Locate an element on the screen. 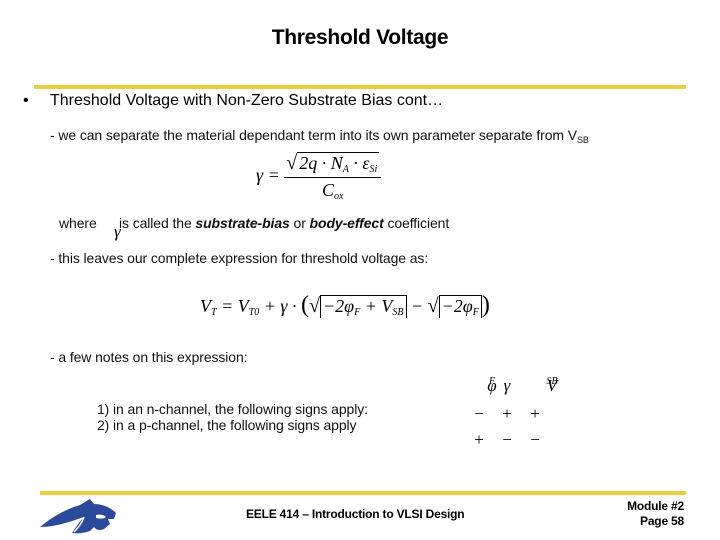 The width and height of the screenshot is (720, 540). p-sign-vsb: − is located at coordinates (535, 439).